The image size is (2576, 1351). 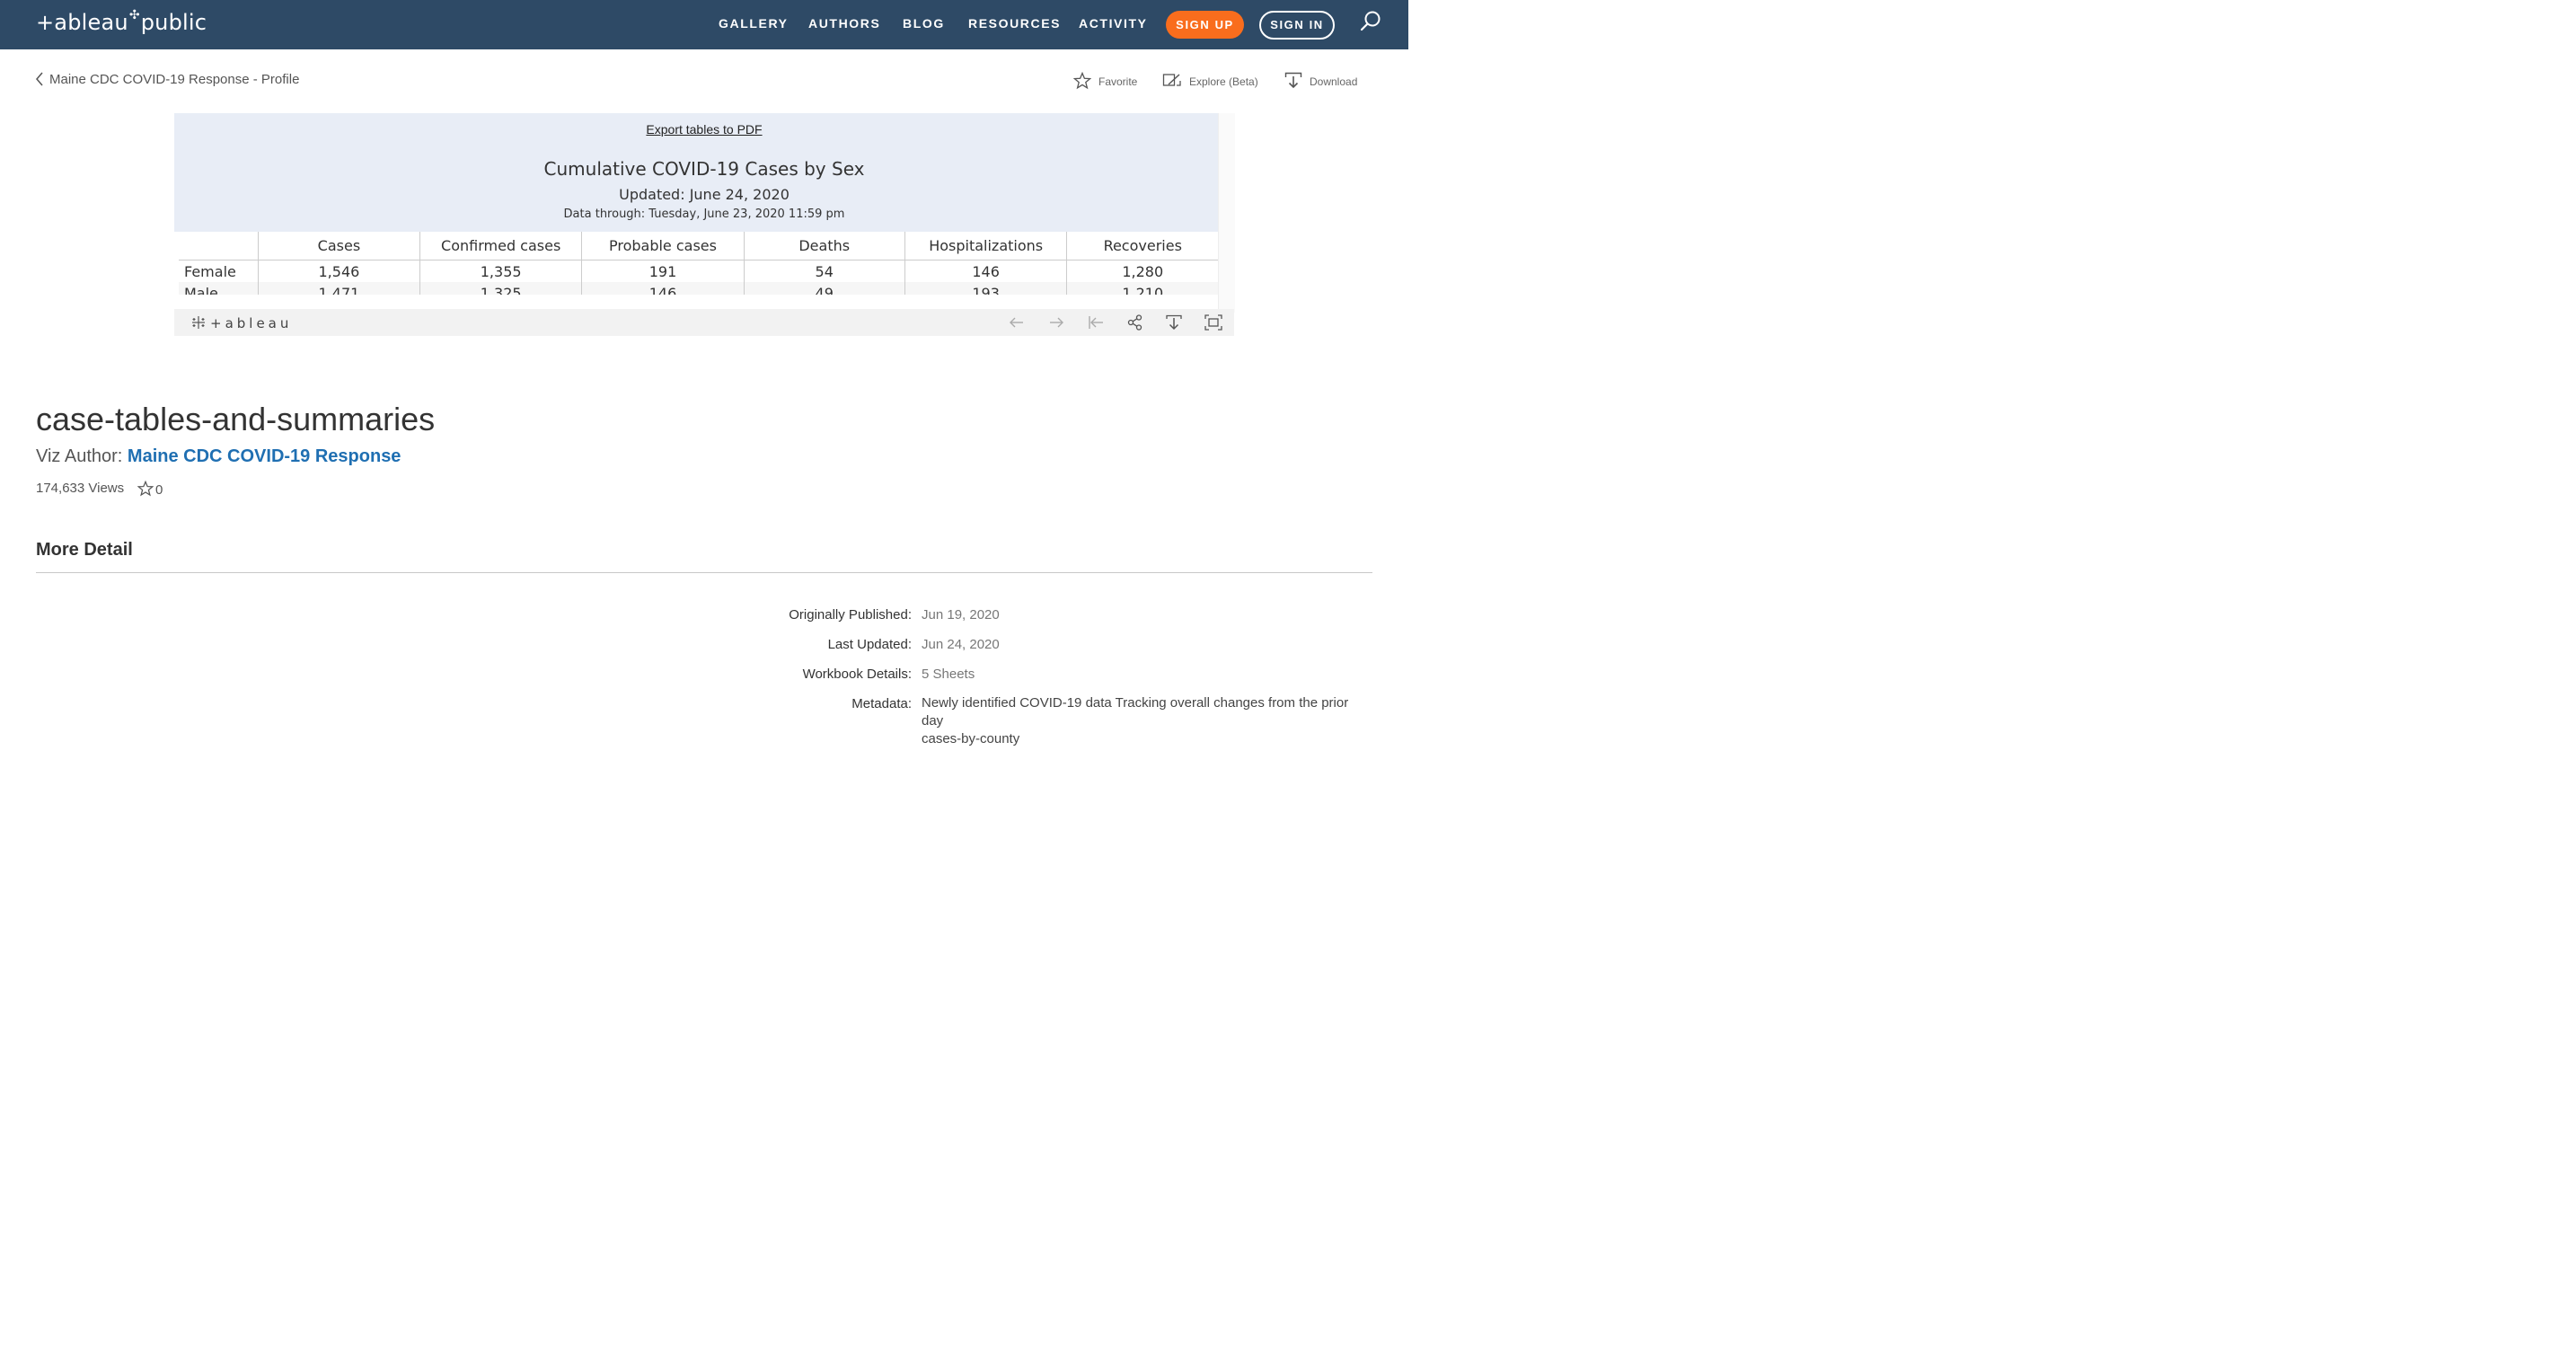 What do you see at coordinates (264, 456) in the screenshot?
I see `author-profile-link: Maine CDC COVID-19 Response` at bounding box center [264, 456].